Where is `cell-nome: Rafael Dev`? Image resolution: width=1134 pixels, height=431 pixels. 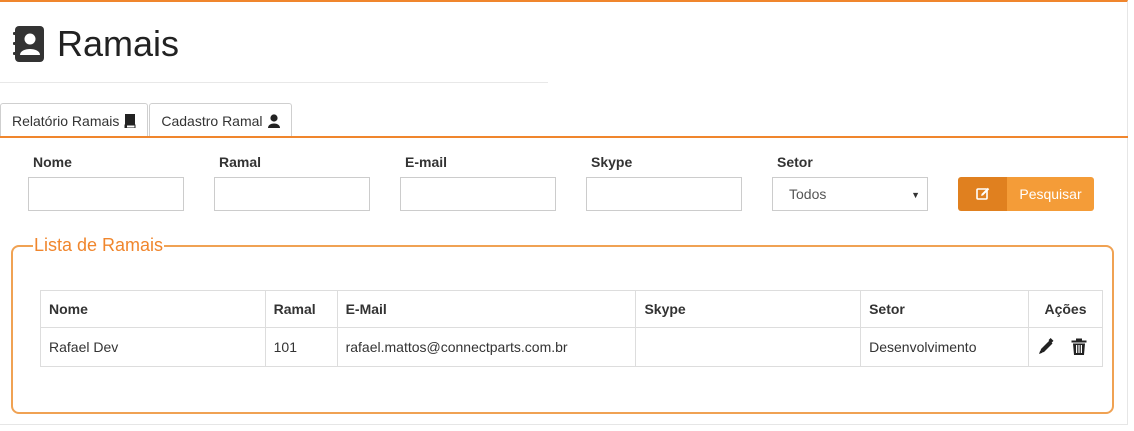
cell-nome: Rafael Dev is located at coordinates (153, 347).